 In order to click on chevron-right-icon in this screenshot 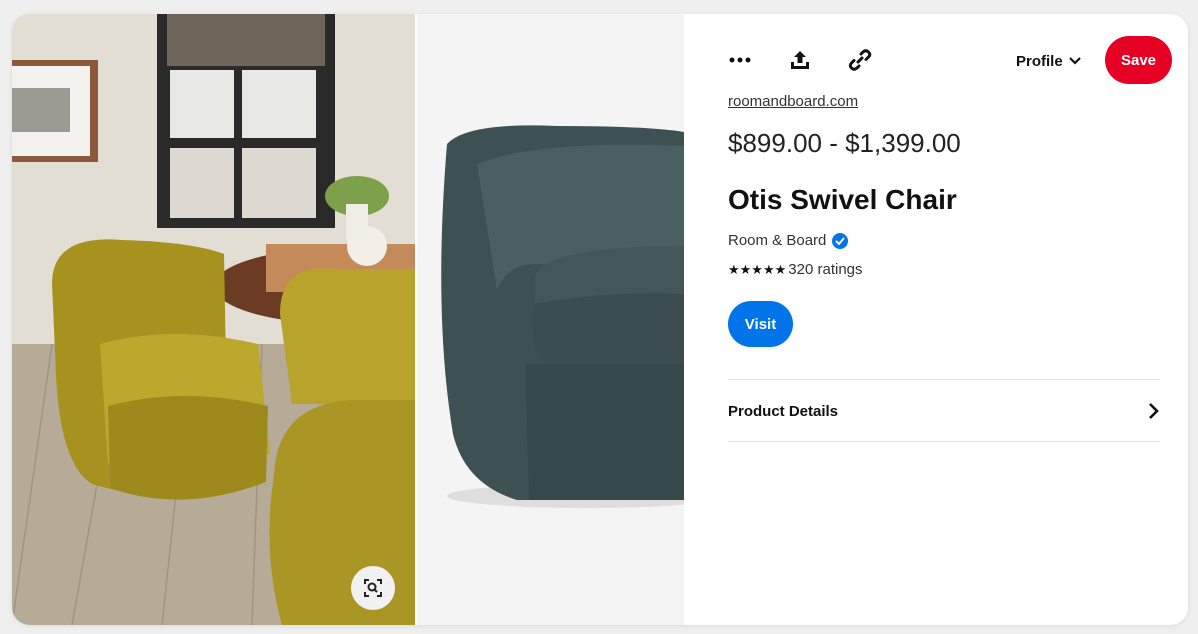, I will do `click(1154, 411)`.